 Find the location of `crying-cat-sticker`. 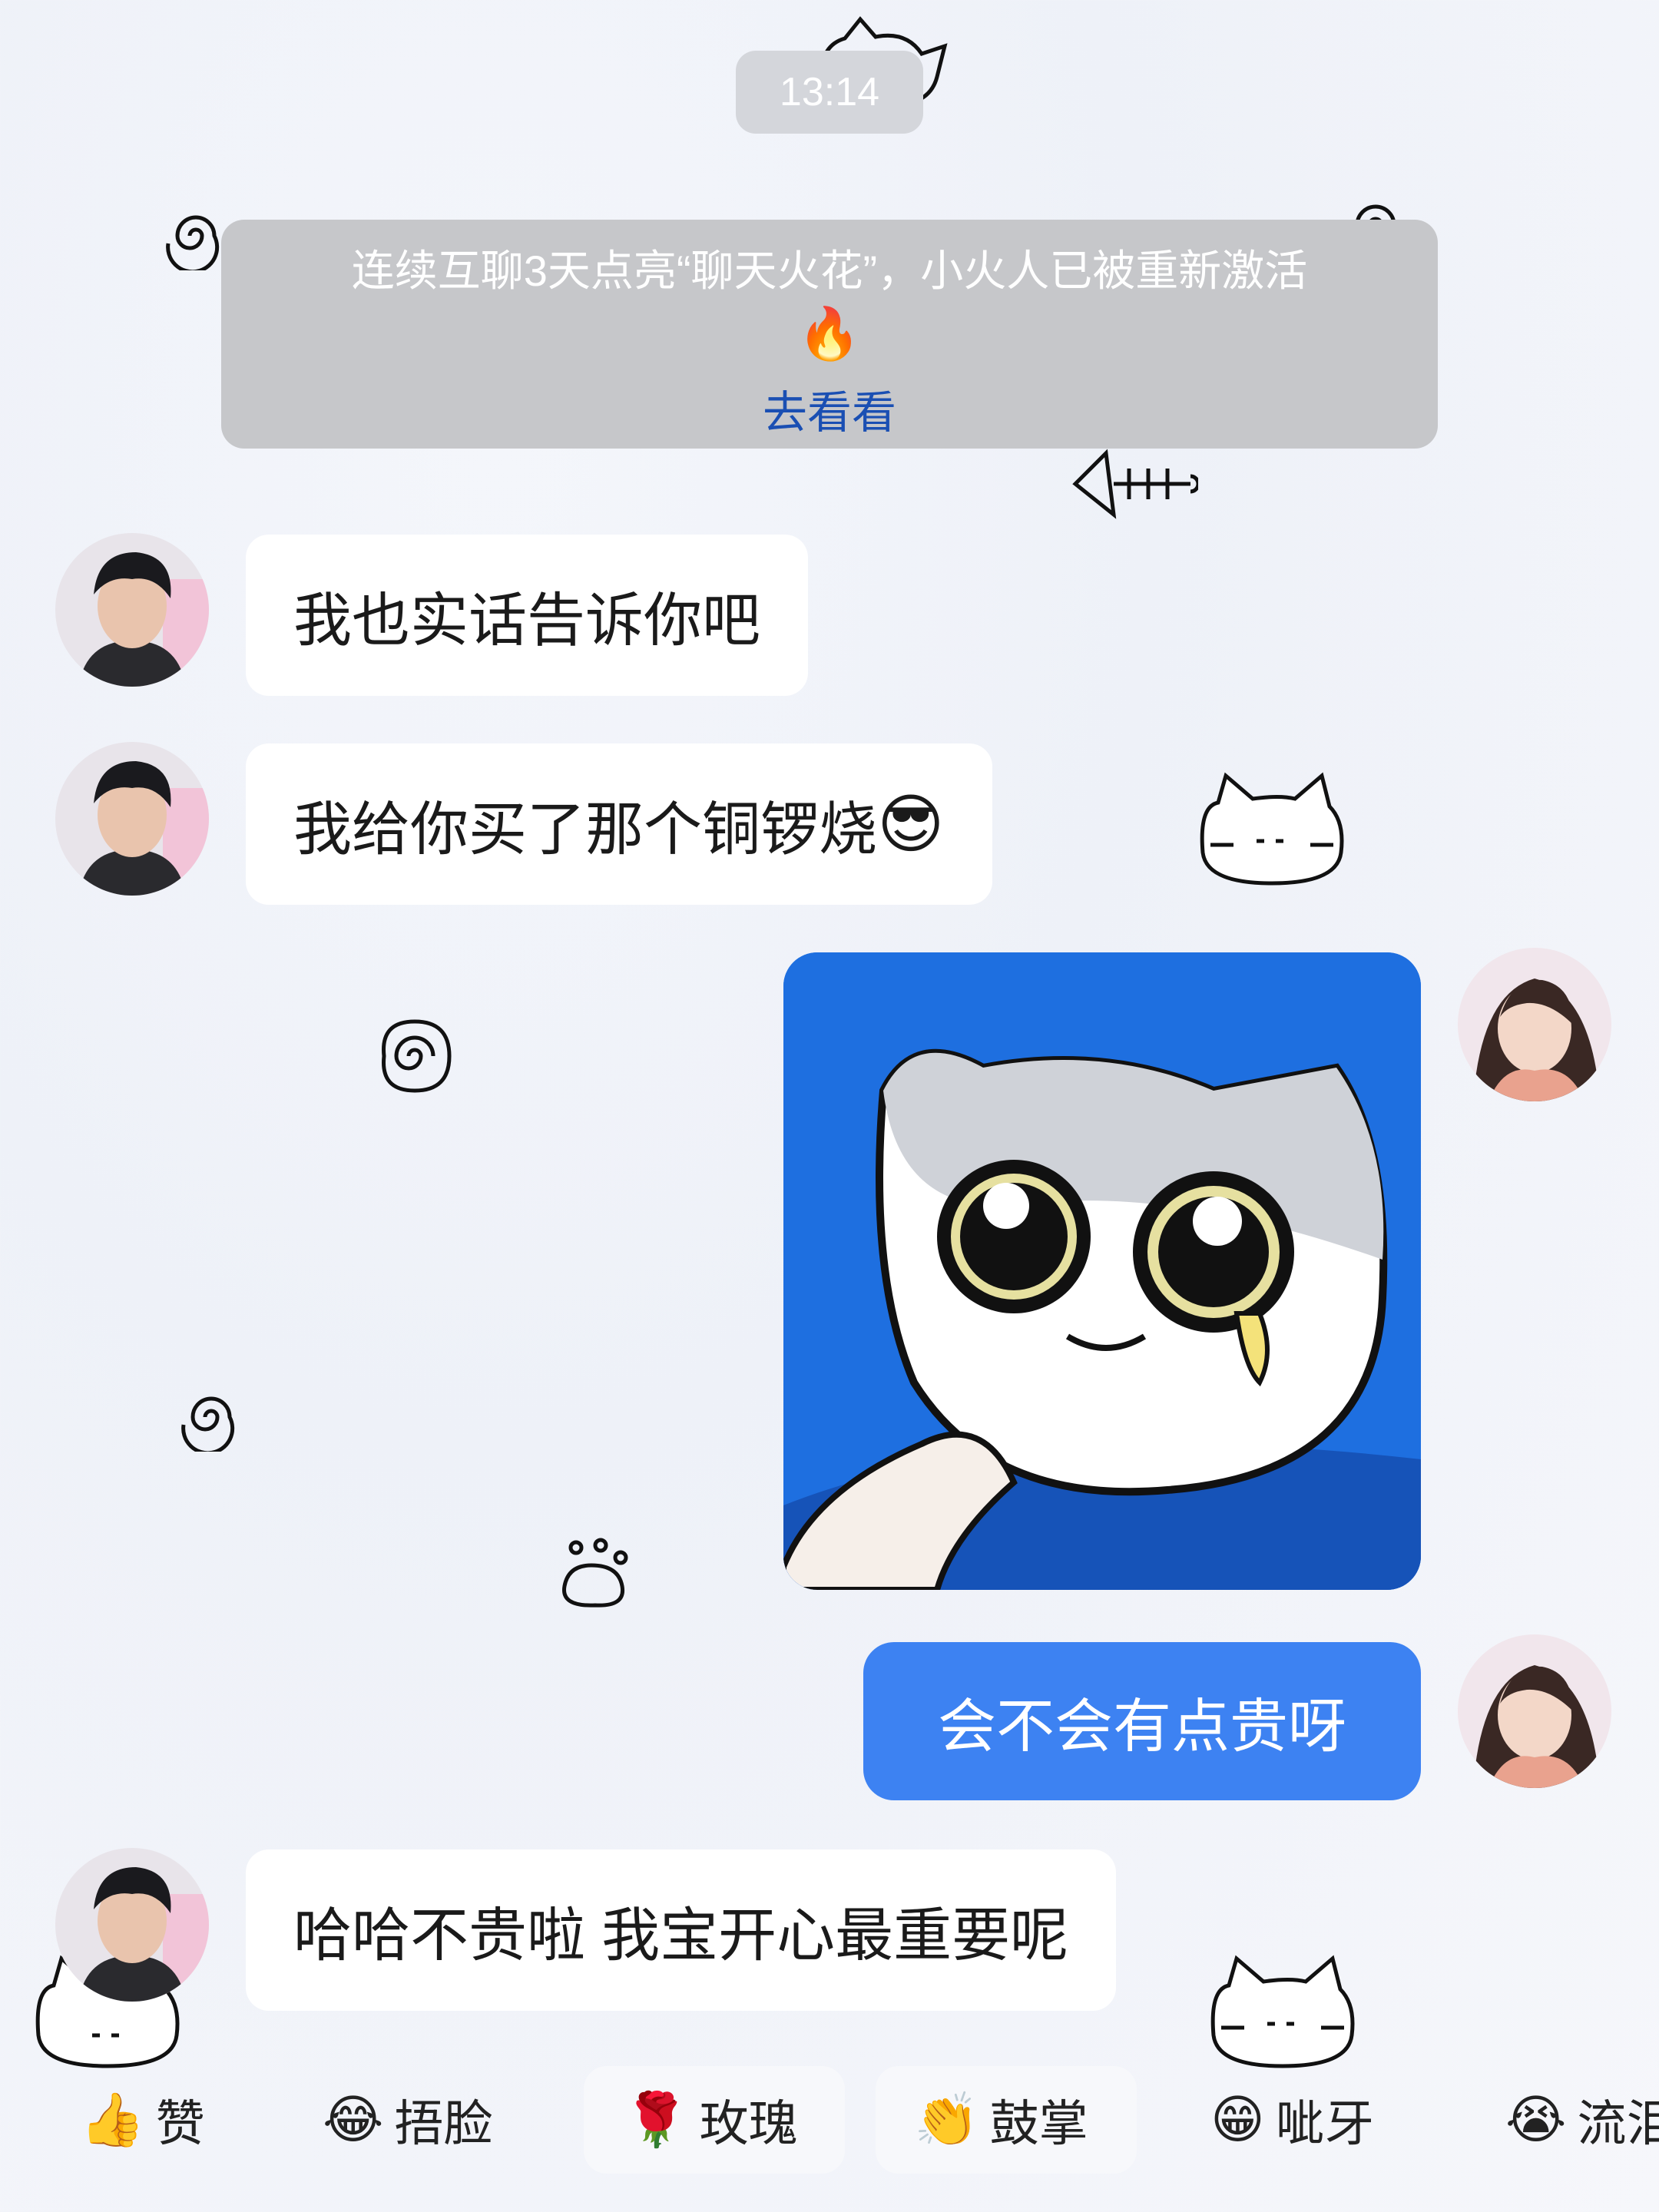

crying-cat-sticker is located at coordinates (1102, 1271).